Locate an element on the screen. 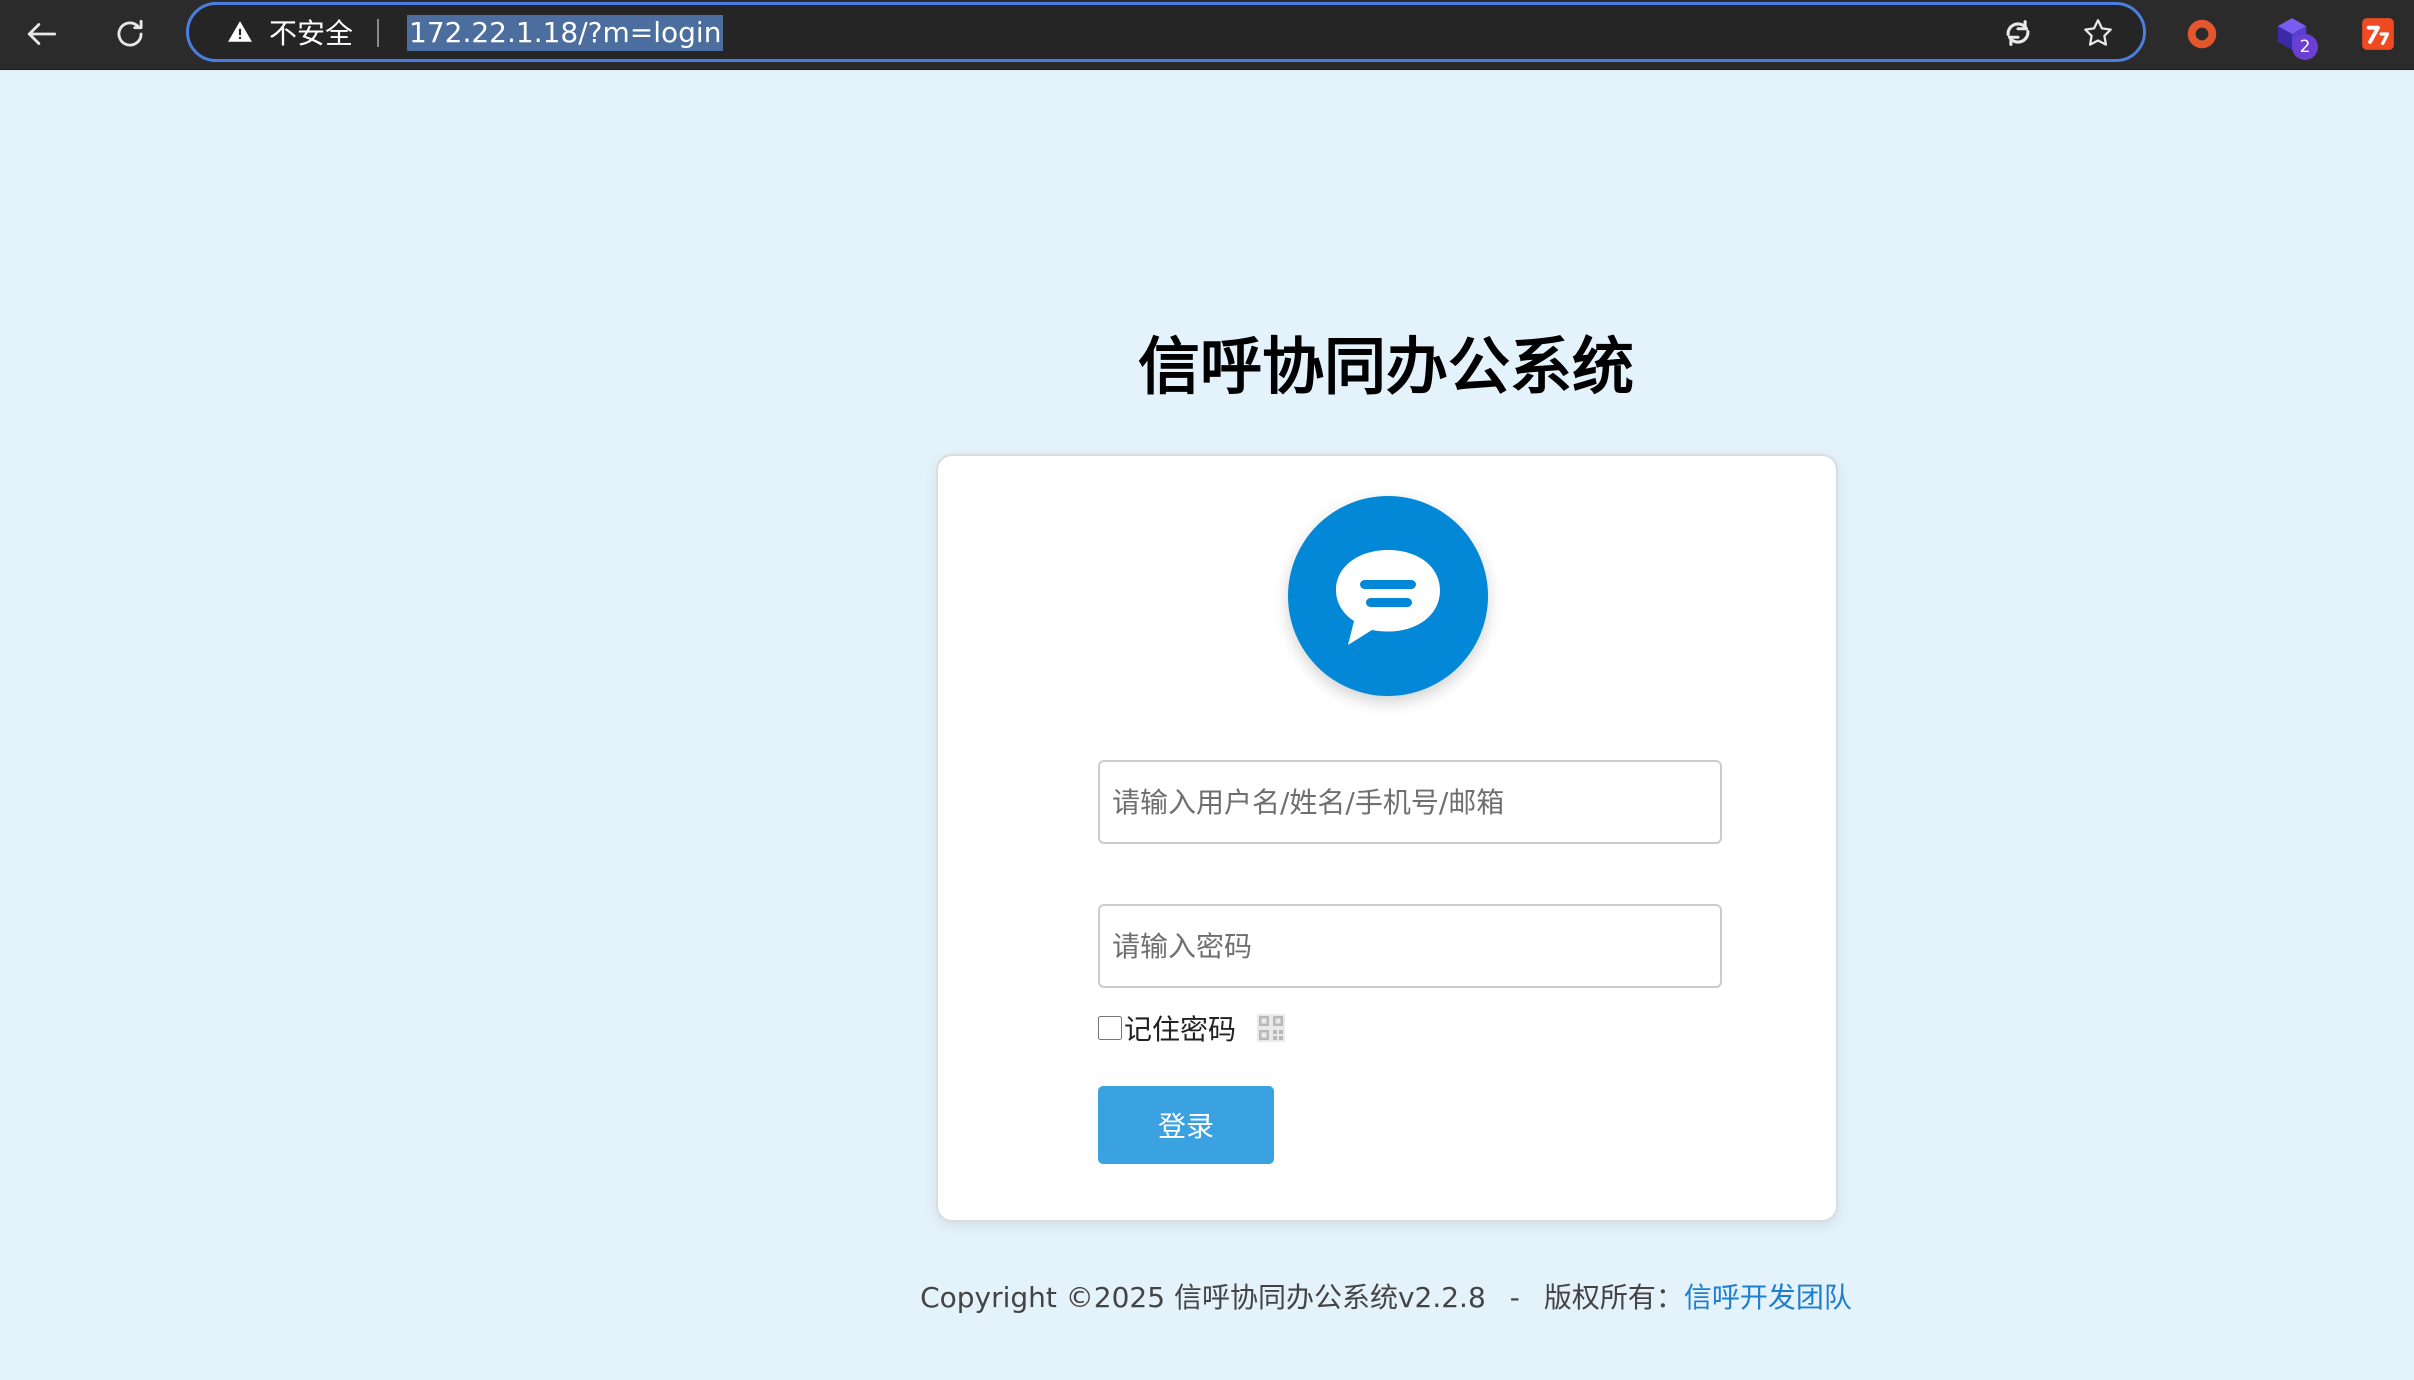 This screenshot has height=1380, width=2414. chat-bubble-icon is located at coordinates (1388, 597).